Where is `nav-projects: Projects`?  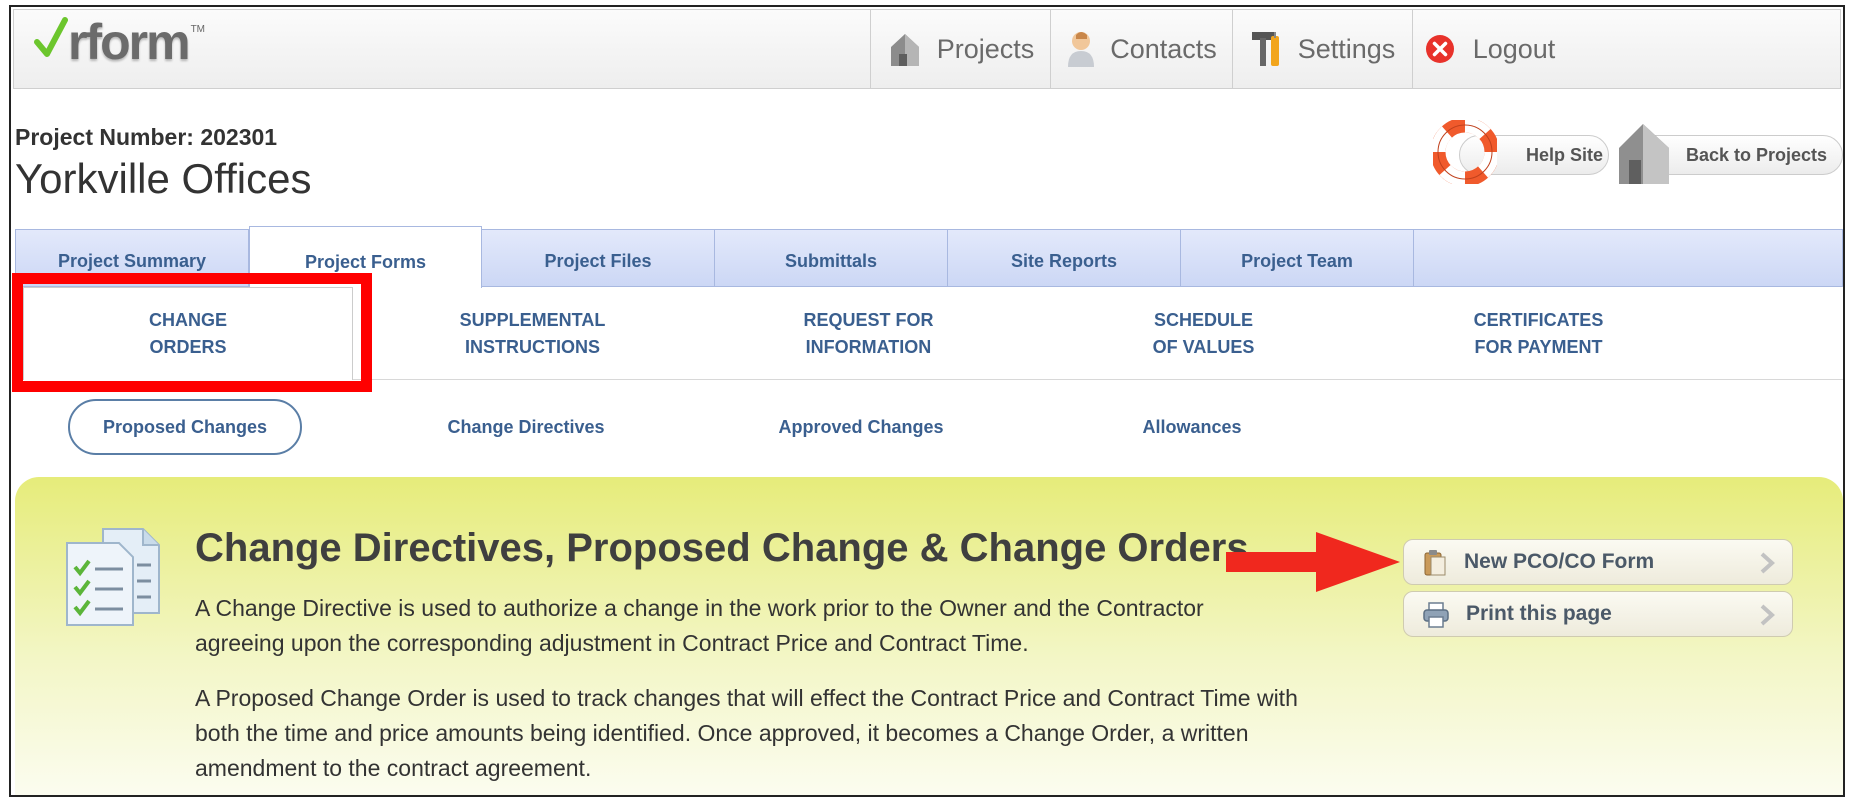
nav-projects: Projects is located at coordinates (960, 49).